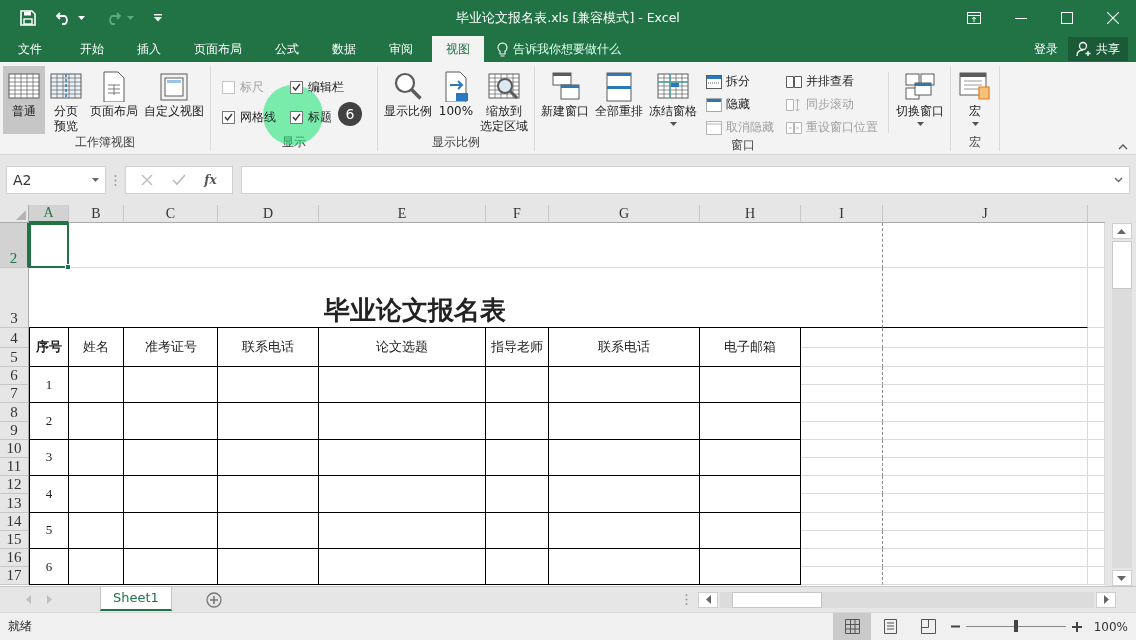 The image size is (1136, 640). Describe the element at coordinates (218, 49) in the screenshot. I see `ribbon-tab: 页面布局` at that location.